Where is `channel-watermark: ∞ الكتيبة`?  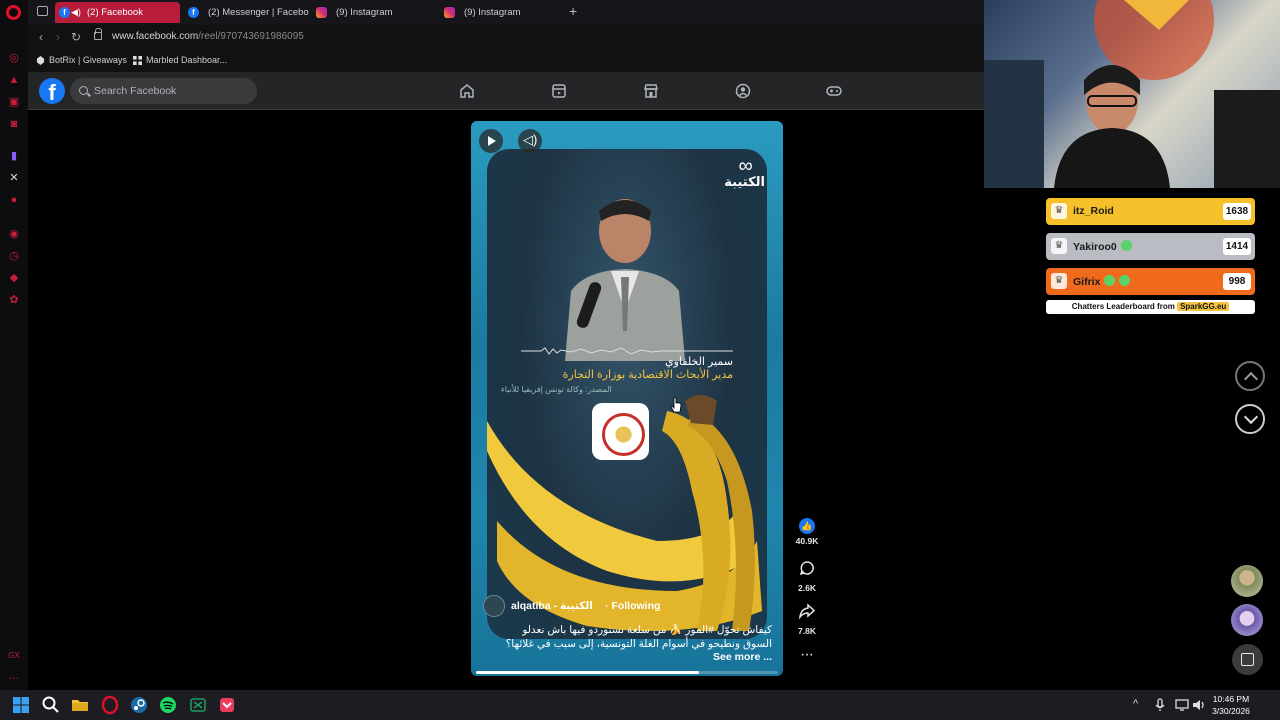 channel-watermark: ∞ الكتيبة is located at coordinates (744, 172).